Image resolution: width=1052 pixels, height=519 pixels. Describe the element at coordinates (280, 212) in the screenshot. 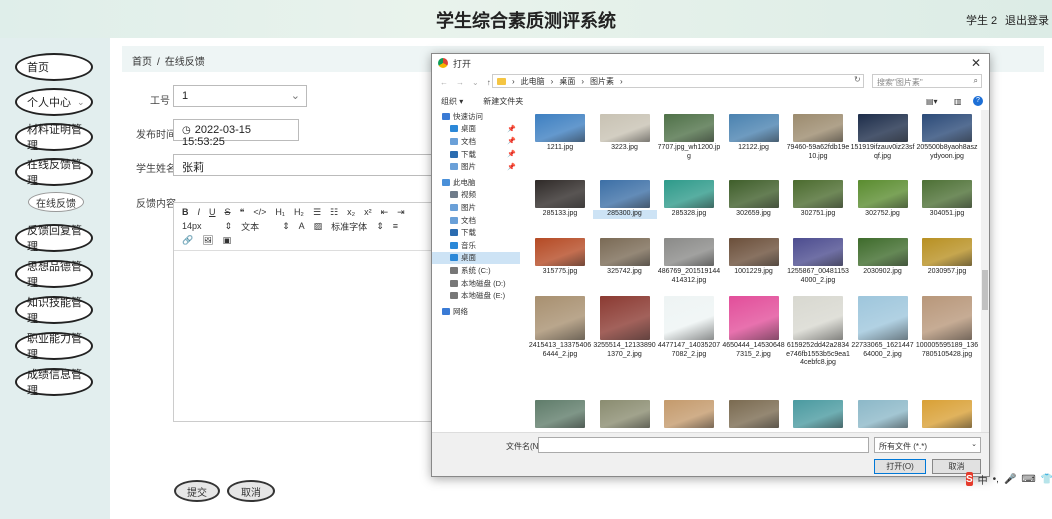

I see `heading1-icon: H₁` at that location.